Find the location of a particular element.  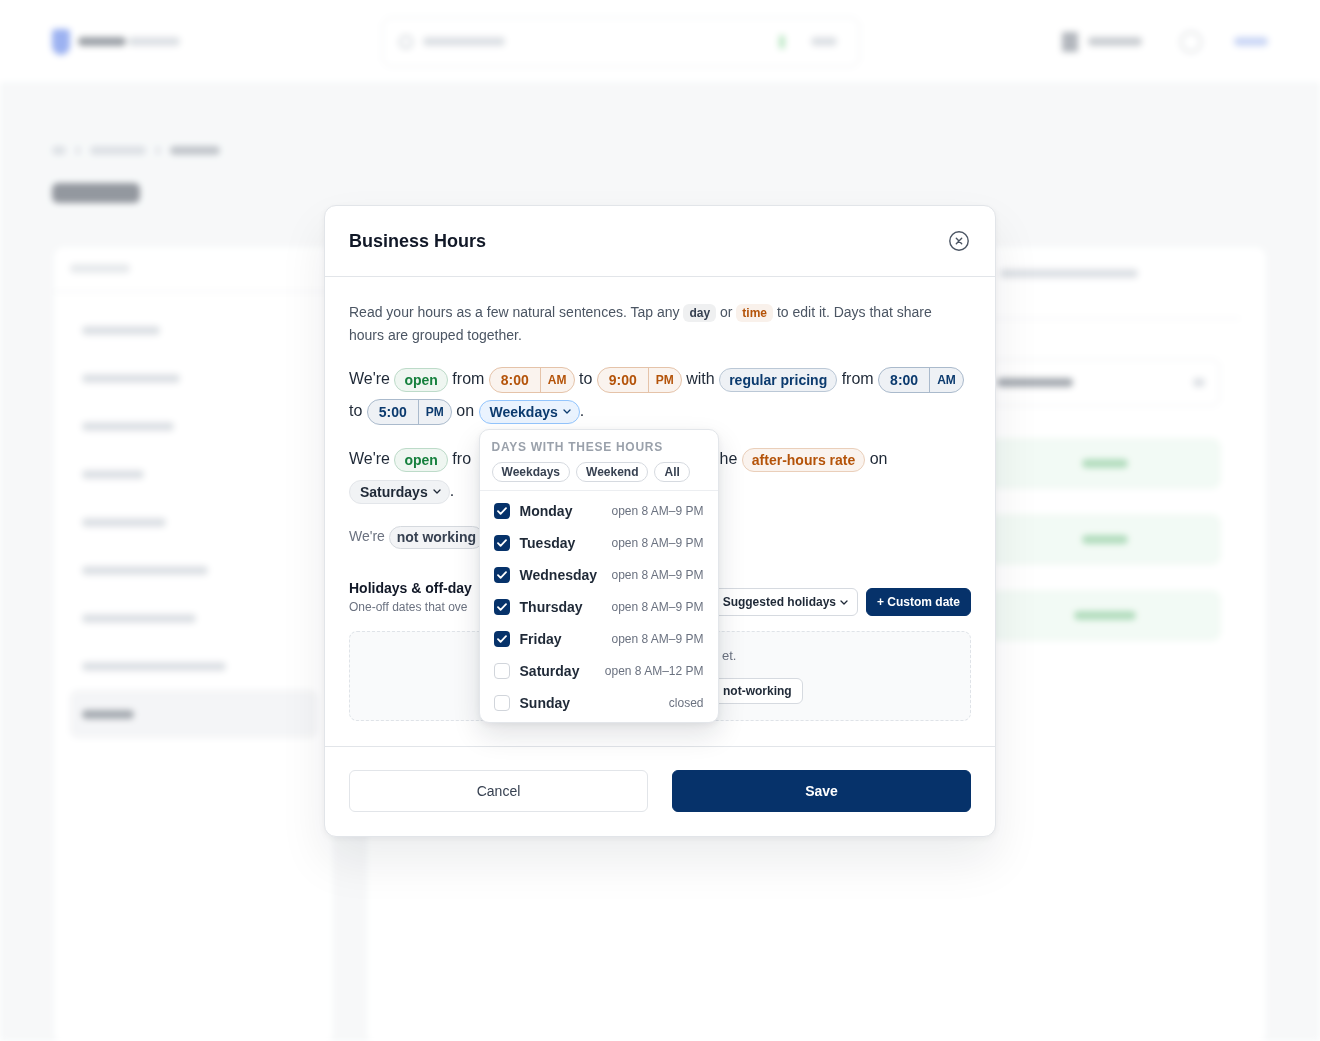

day-name: Monday is located at coordinates (546, 510).